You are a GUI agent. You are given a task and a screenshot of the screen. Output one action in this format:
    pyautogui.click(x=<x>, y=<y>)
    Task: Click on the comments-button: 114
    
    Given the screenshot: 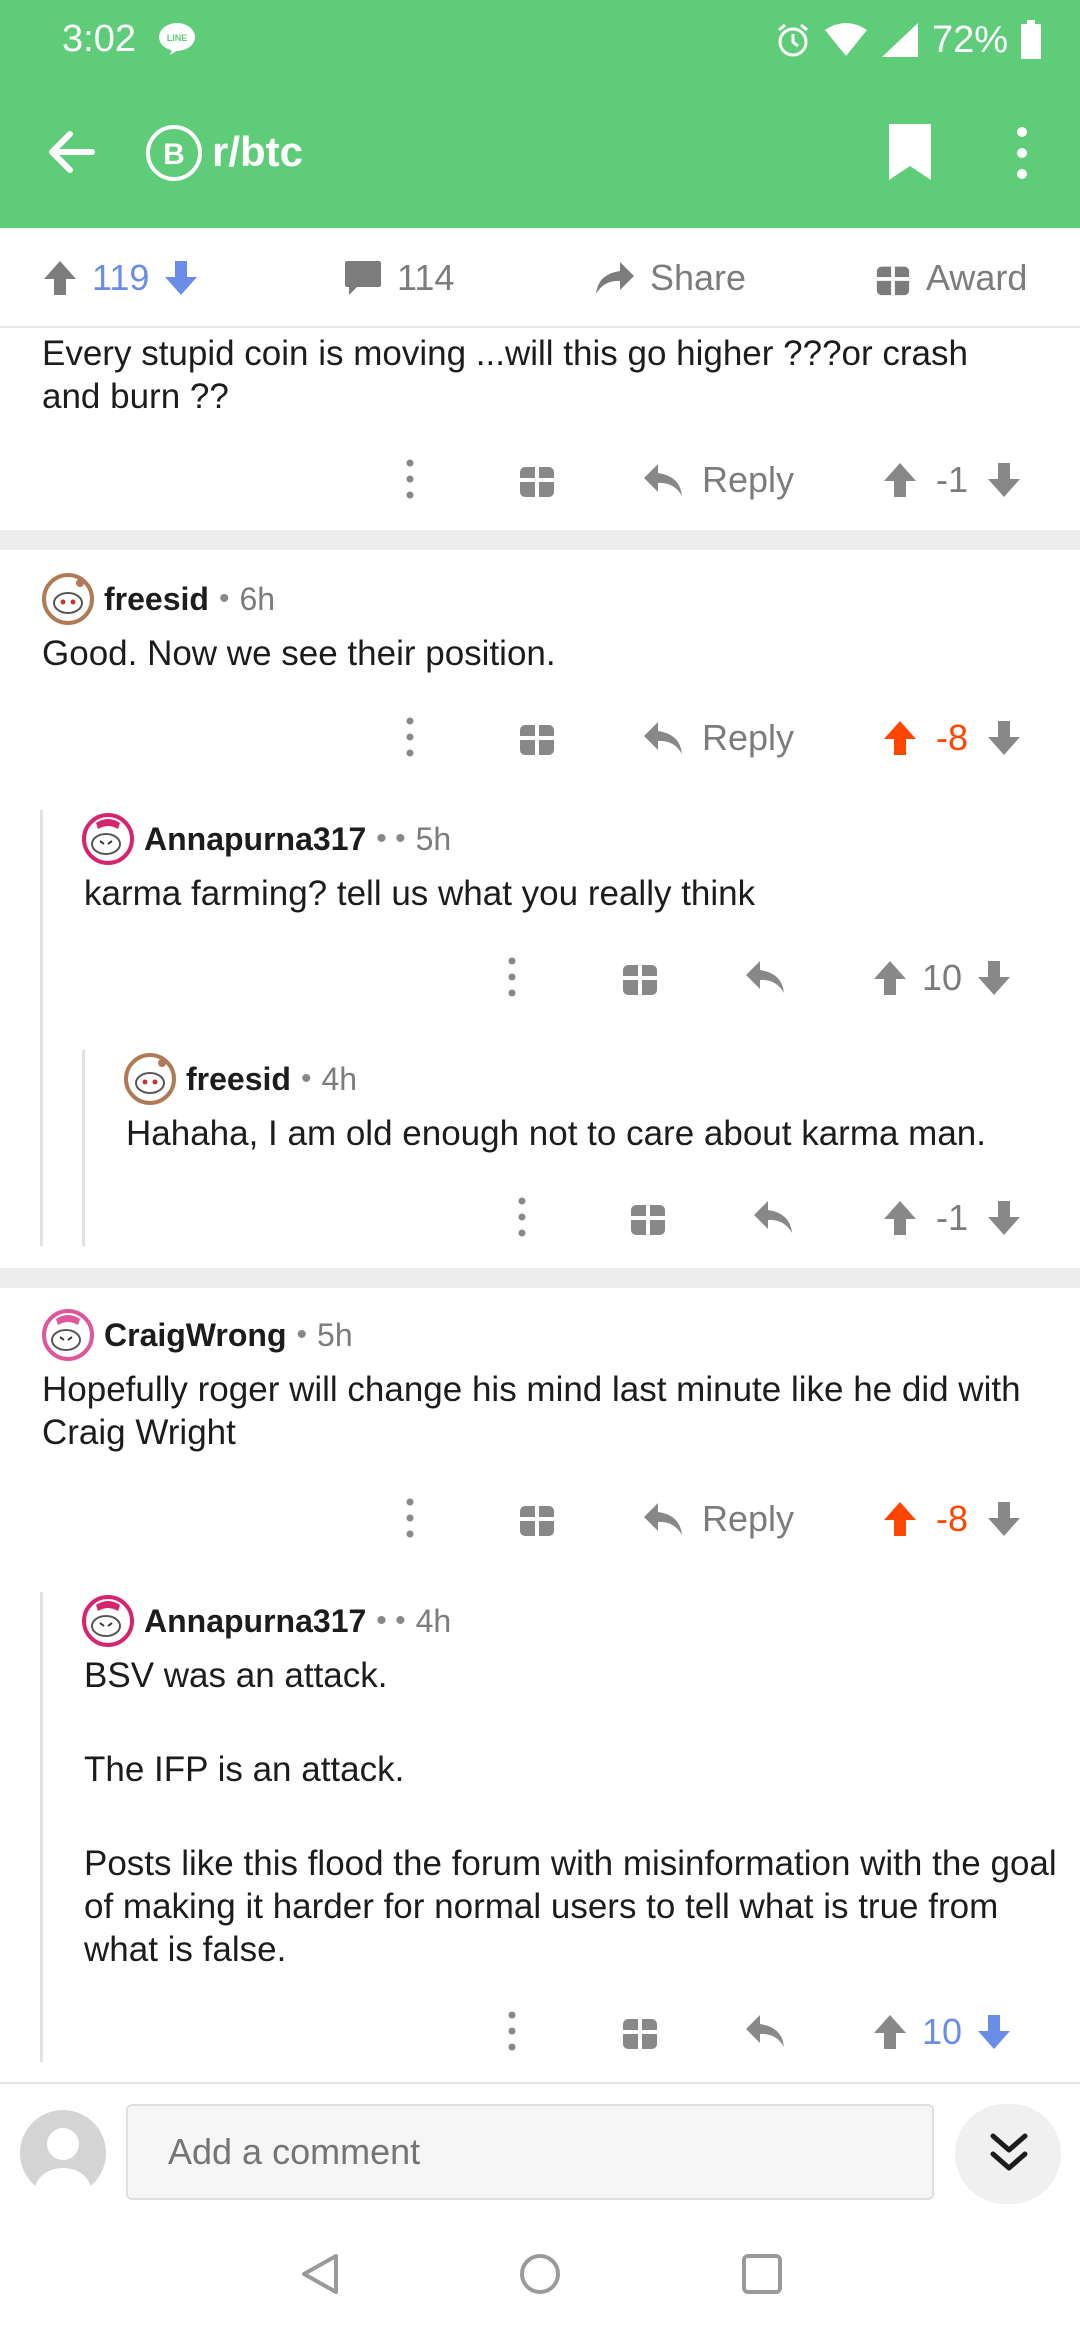 What is the action you would take?
    pyautogui.click(x=398, y=278)
    